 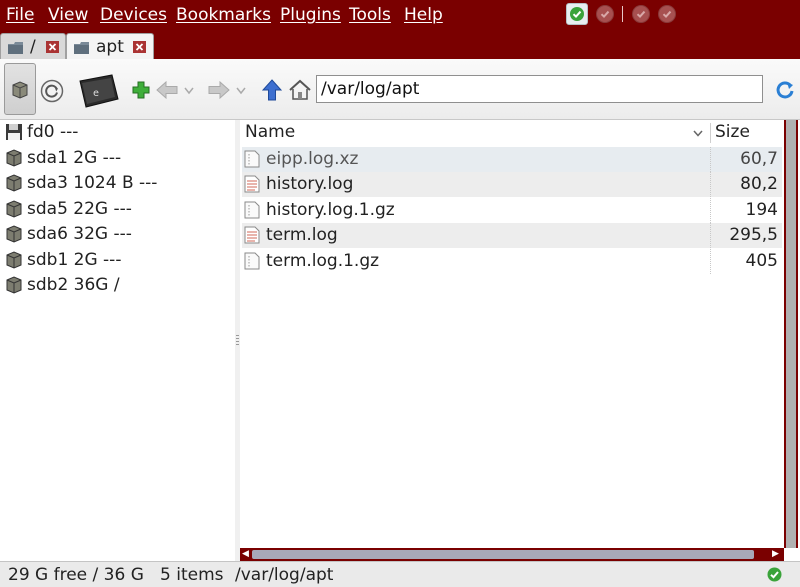 What do you see at coordinates (622, 14) in the screenshot?
I see `window-control-separator` at bounding box center [622, 14].